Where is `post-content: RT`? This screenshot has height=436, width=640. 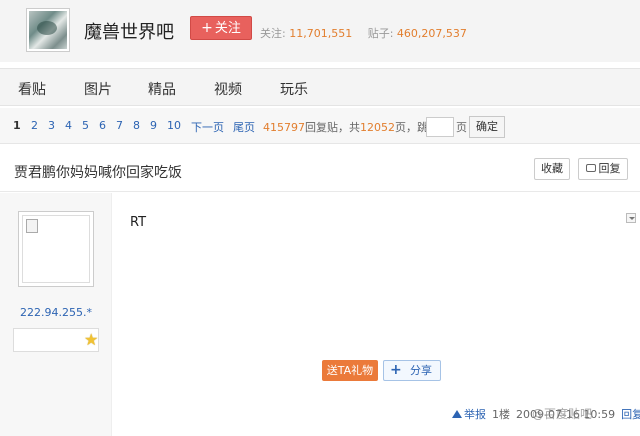 post-content: RT is located at coordinates (138, 222).